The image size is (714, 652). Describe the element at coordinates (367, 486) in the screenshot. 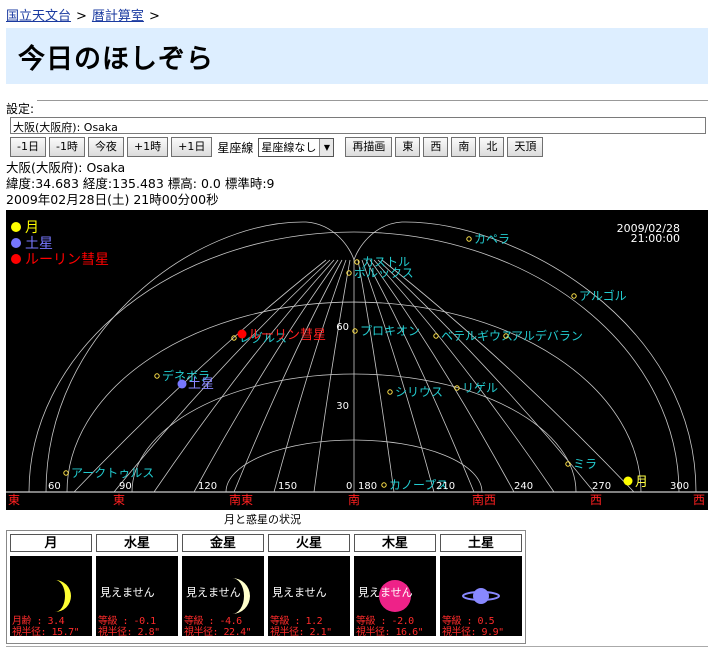

I see `azimuth-label: 180` at that location.